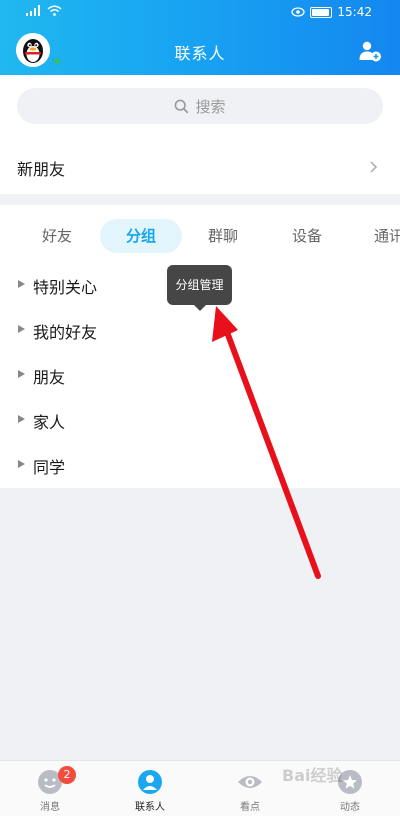 This screenshot has width=400, height=816. Describe the element at coordinates (200, 37) in the screenshot. I see `app-header: 15:42 联系人` at that location.